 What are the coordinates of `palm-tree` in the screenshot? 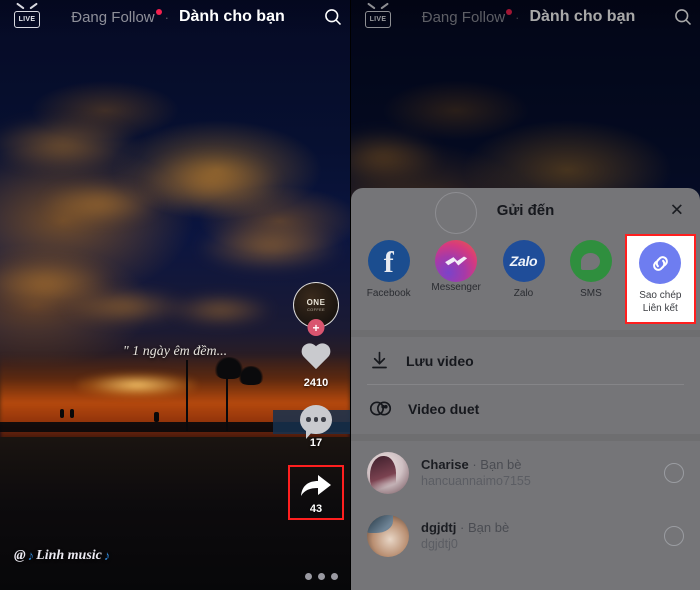 It's located at (251, 375).